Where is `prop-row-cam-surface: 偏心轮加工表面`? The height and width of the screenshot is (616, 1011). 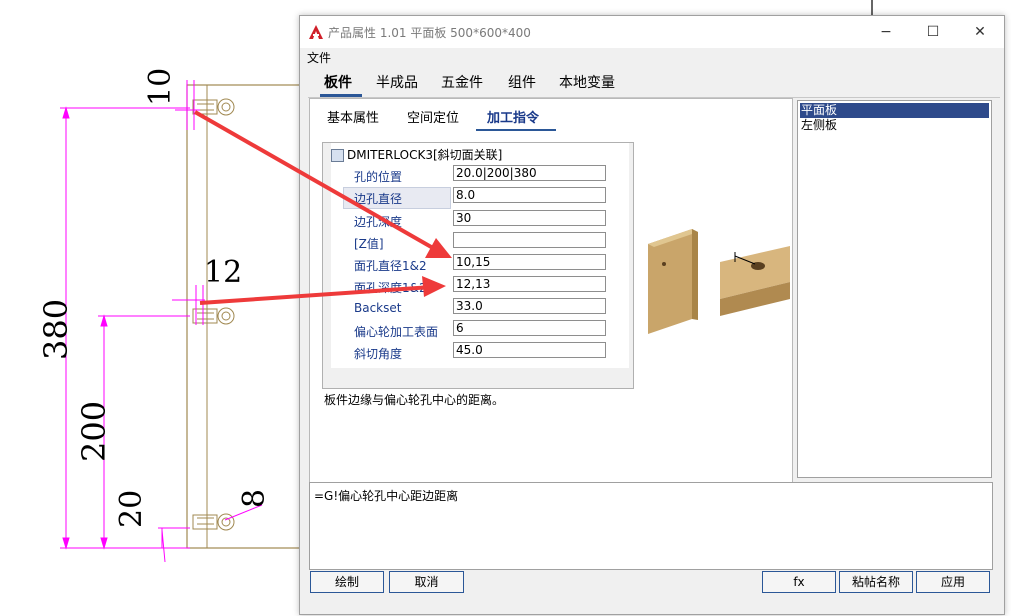
prop-row-cam-surface: 偏心轮加工表面 is located at coordinates (483, 330).